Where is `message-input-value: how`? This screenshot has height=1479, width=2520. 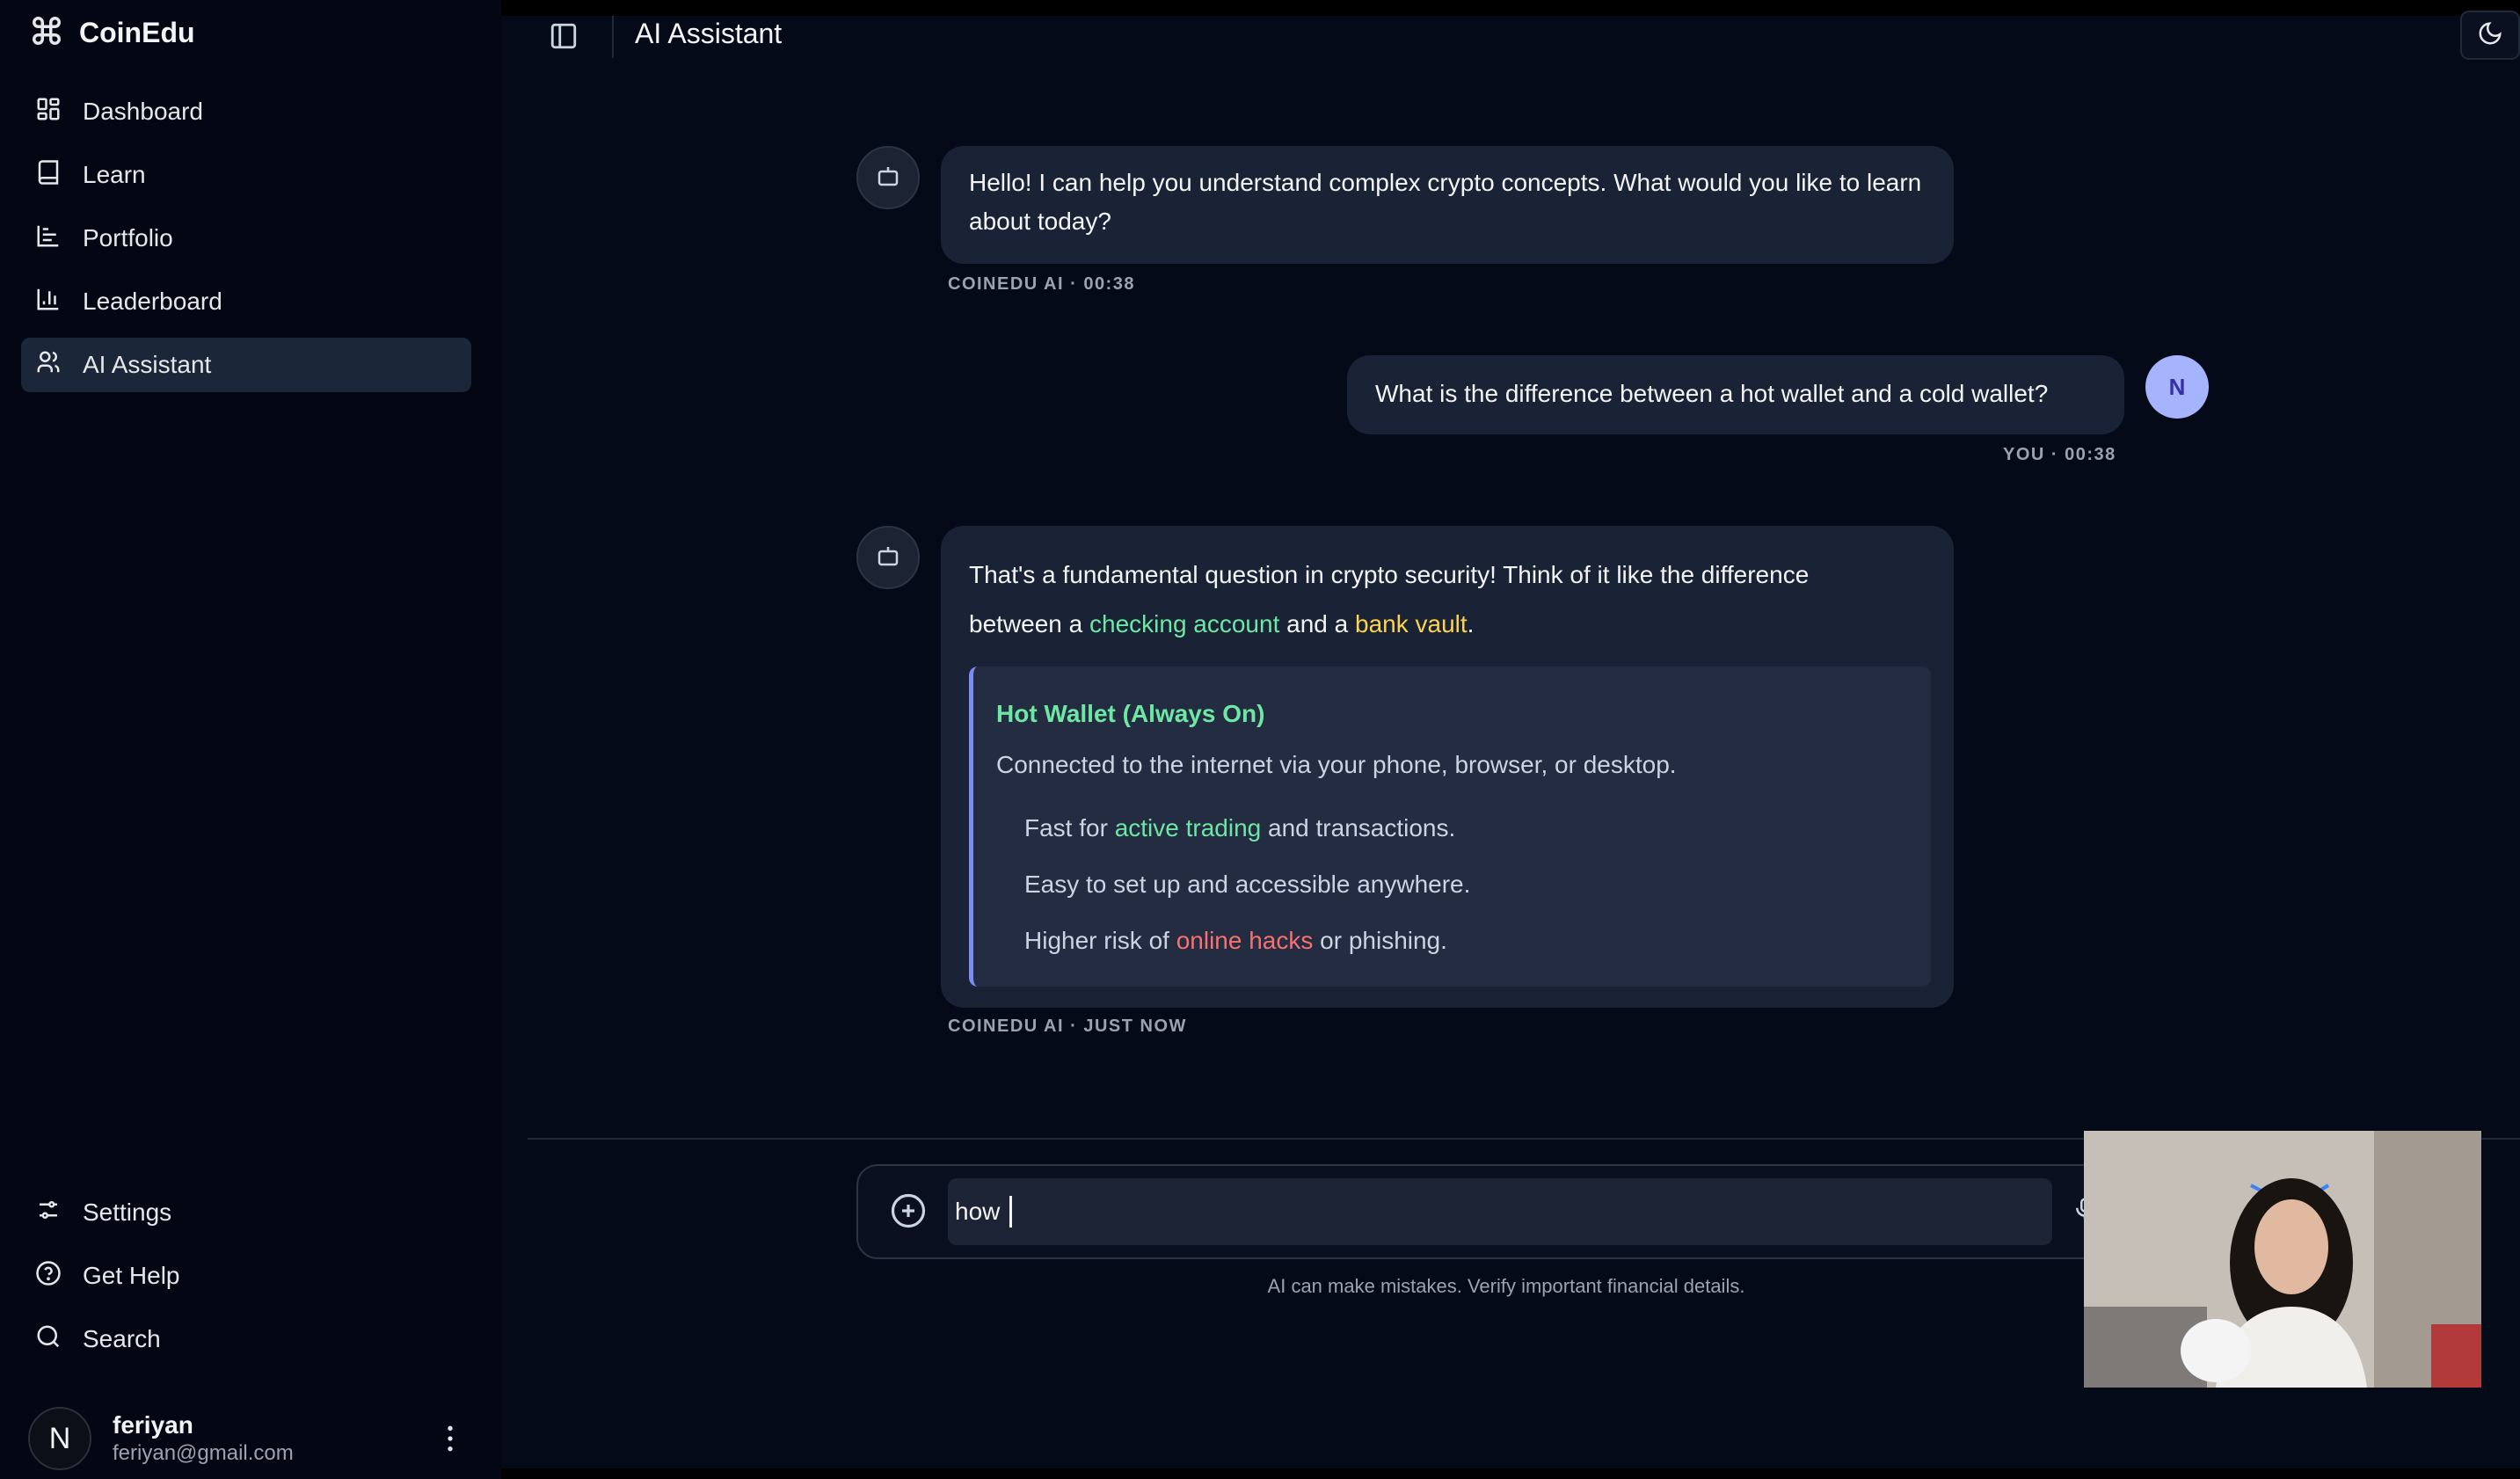 message-input-value: how is located at coordinates (978, 1211).